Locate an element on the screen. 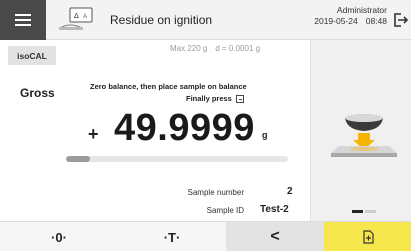  weight-display: 49.9999 is located at coordinates (184, 128).